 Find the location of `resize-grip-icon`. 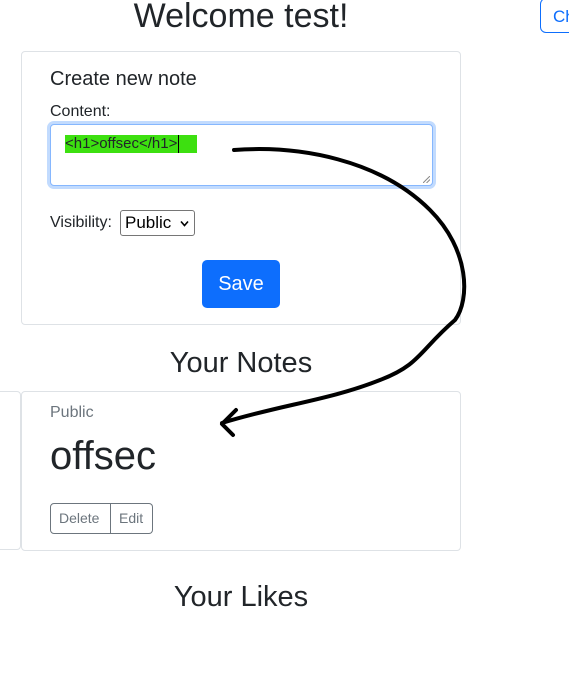

resize-grip-icon is located at coordinates (426, 179).